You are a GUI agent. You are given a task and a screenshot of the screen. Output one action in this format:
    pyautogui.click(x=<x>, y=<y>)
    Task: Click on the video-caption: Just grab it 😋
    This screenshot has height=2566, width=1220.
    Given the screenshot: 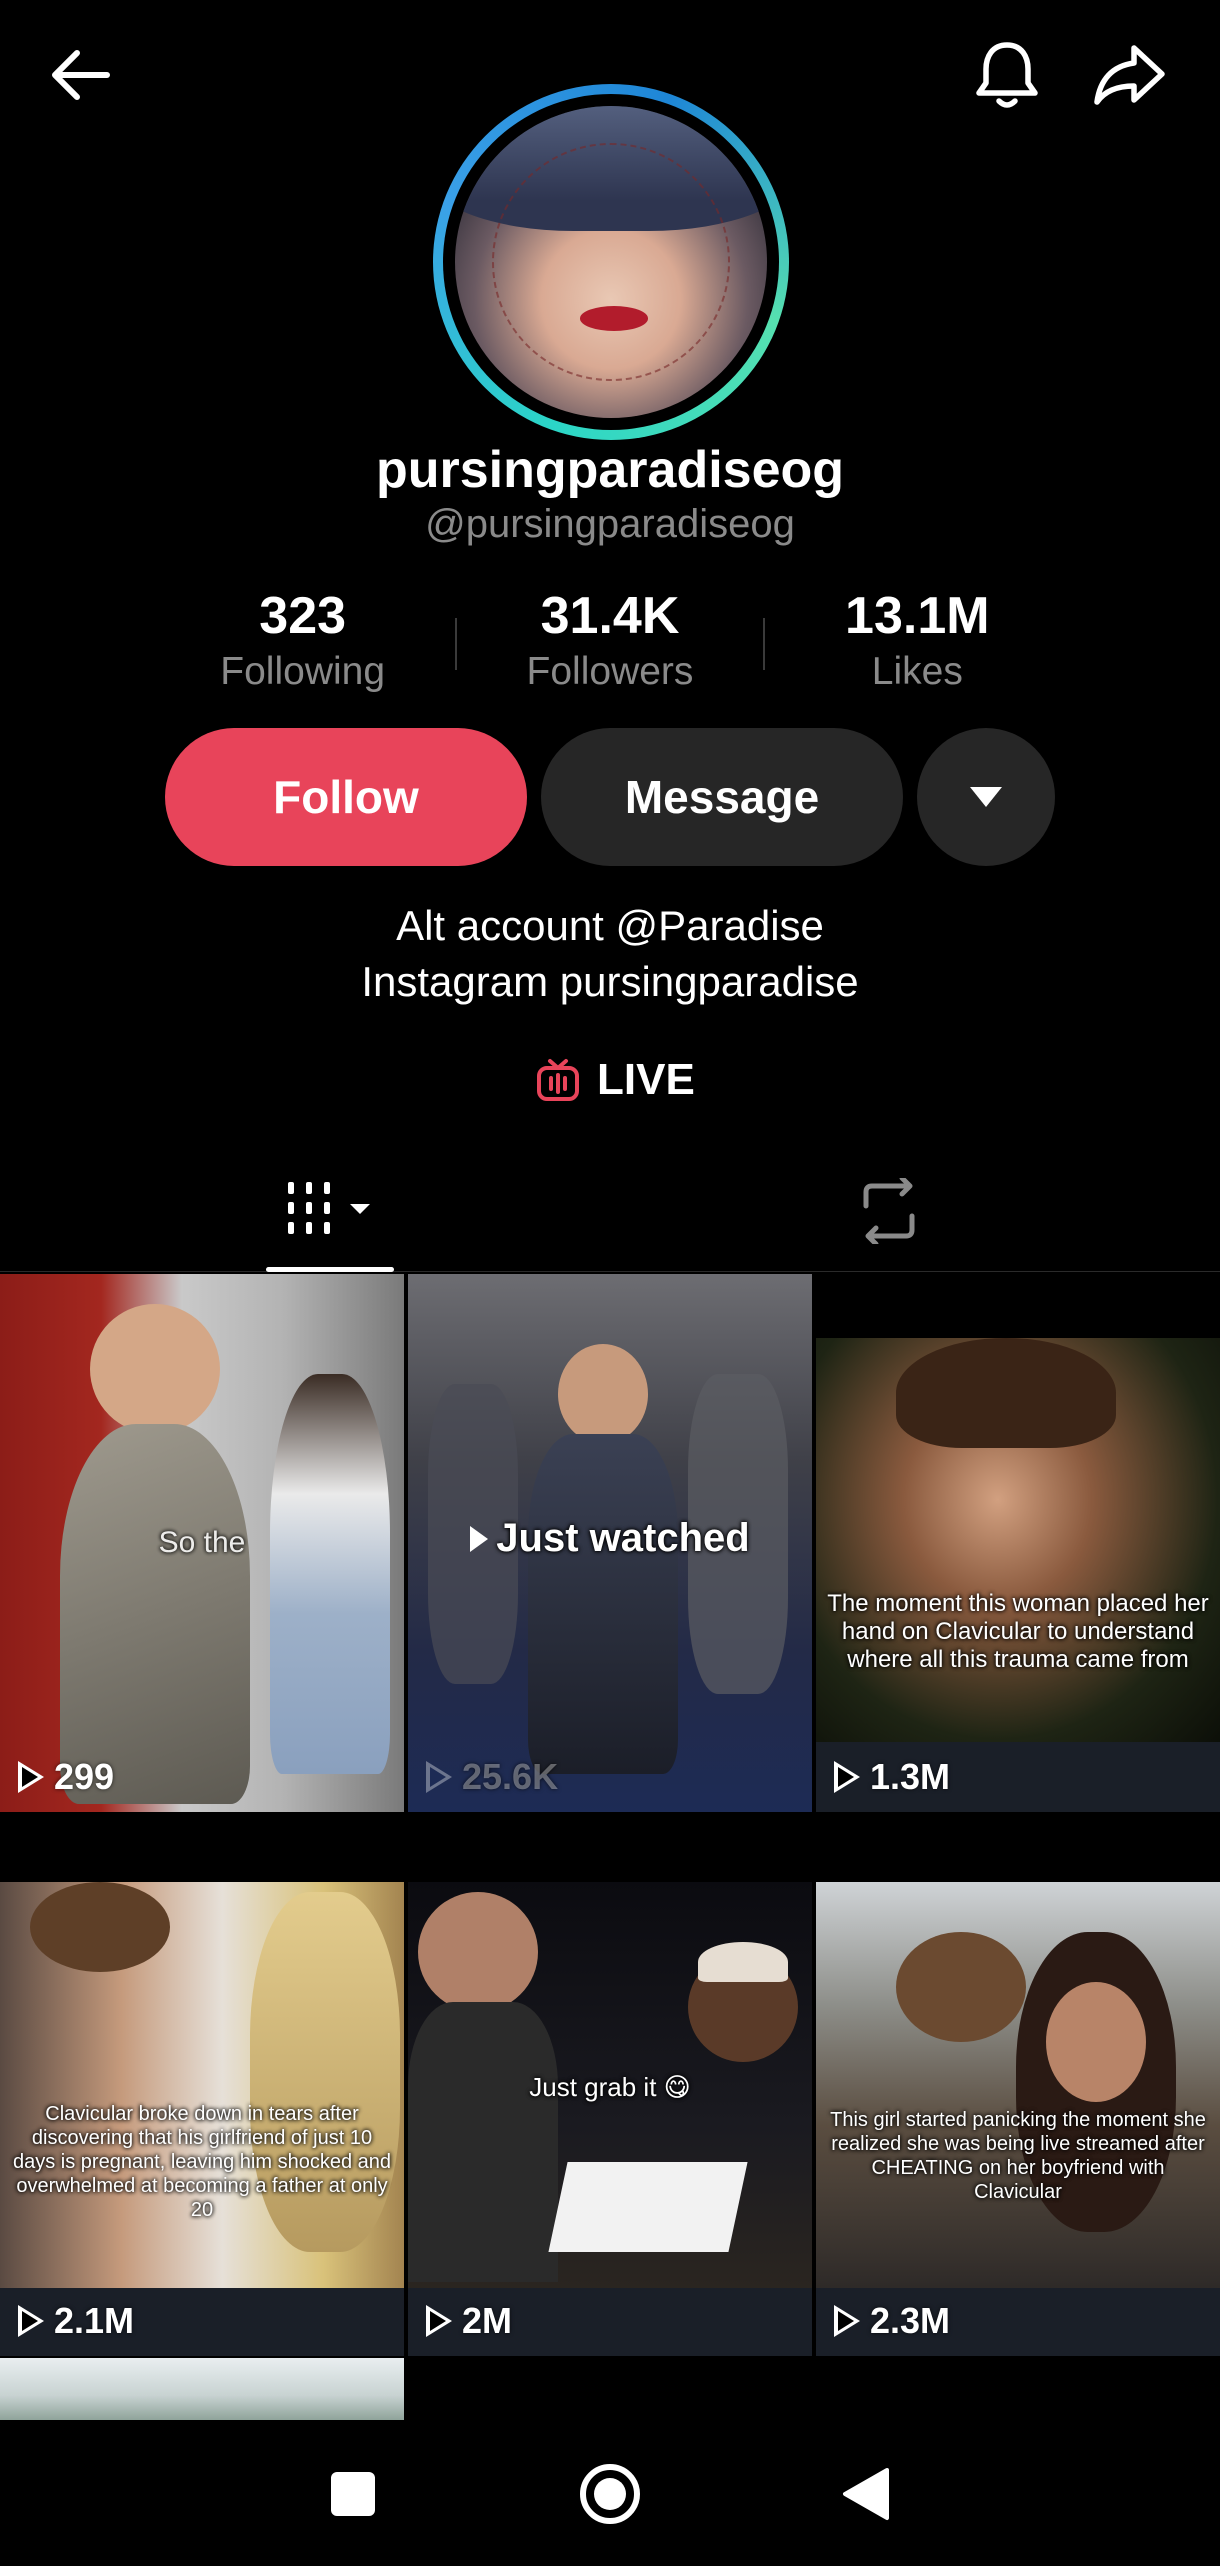 What is the action you would take?
    pyautogui.click(x=610, y=2087)
    